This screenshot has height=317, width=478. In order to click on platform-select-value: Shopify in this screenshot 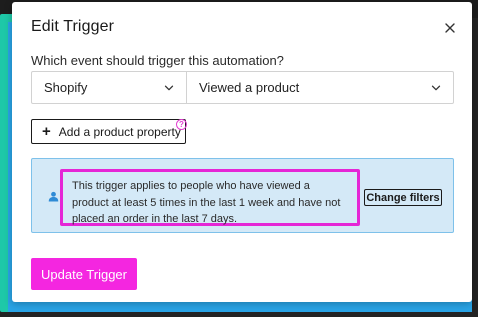, I will do `click(66, 87)`.